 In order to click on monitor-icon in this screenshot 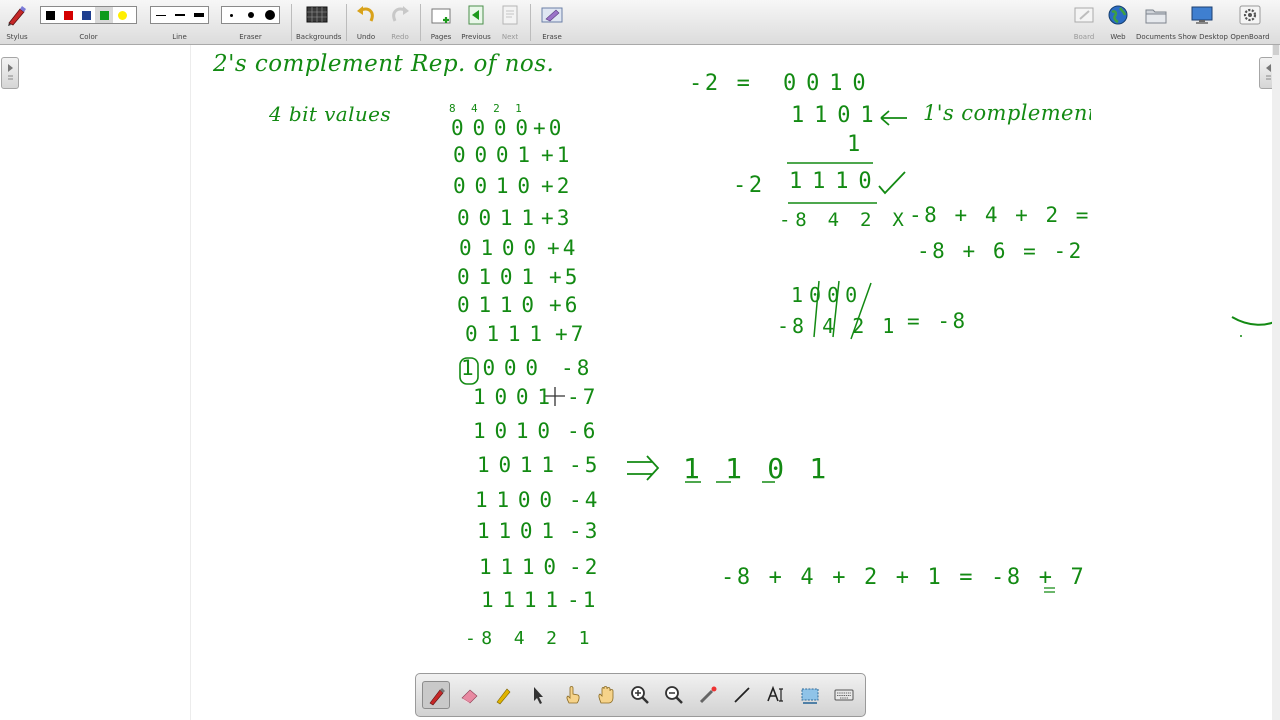, I will do `click(1202, 15)`.